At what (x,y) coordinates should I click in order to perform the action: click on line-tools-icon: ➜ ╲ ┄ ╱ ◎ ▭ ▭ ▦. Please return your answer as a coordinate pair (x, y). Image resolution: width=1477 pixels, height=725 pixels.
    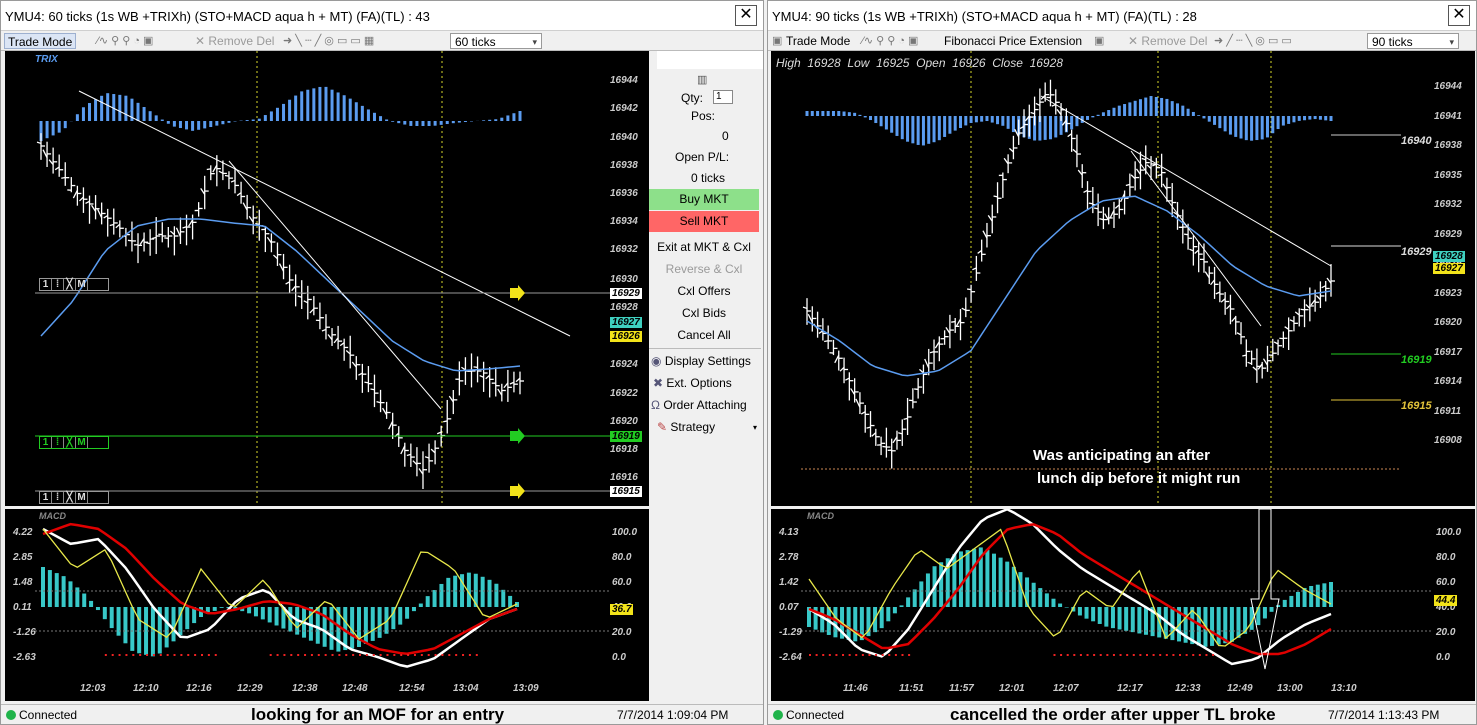
    Looking at the image, I should click on (328, 41).